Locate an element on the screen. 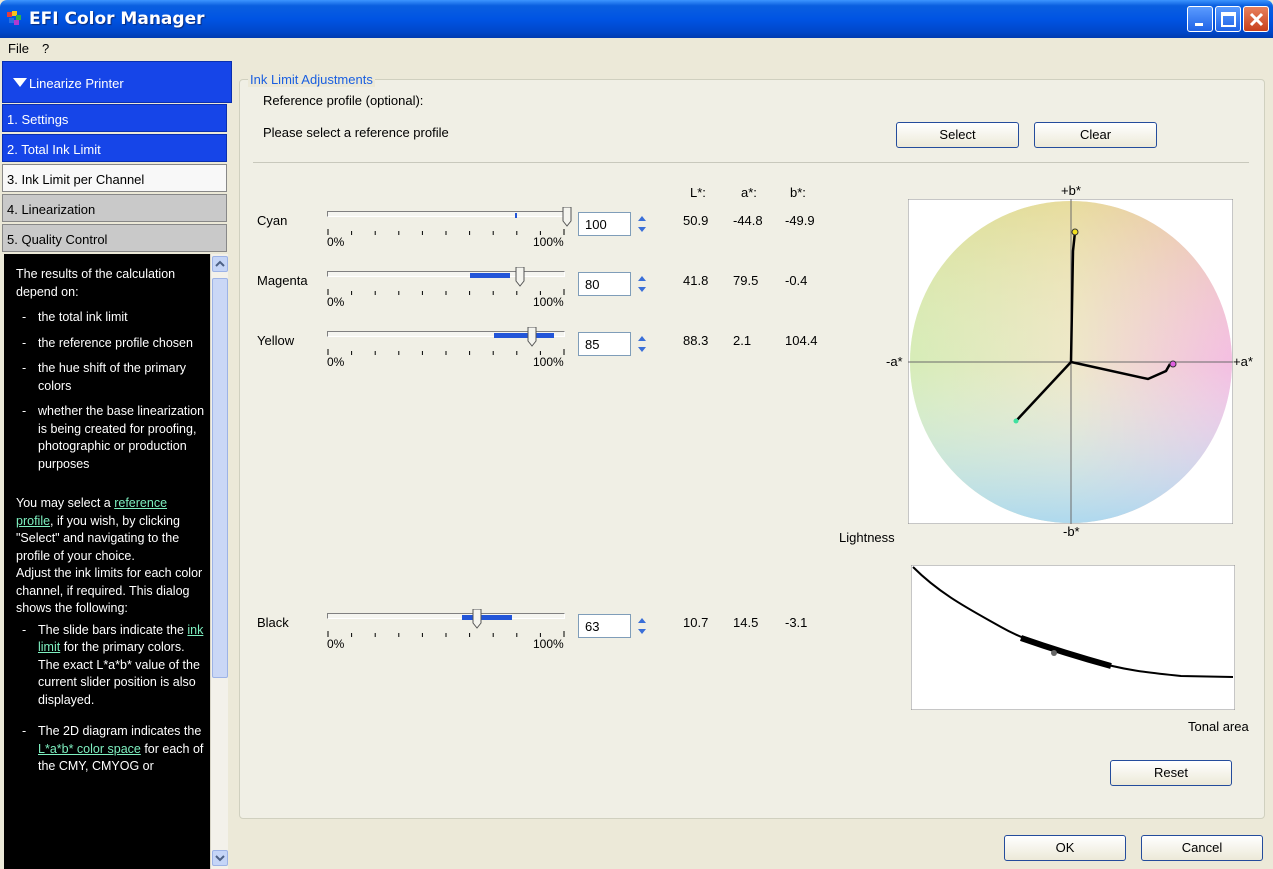 Image resolution: width=1273 pixels, height=869 pixels. channel-label-black: Black is located at coordinates (273, 622).